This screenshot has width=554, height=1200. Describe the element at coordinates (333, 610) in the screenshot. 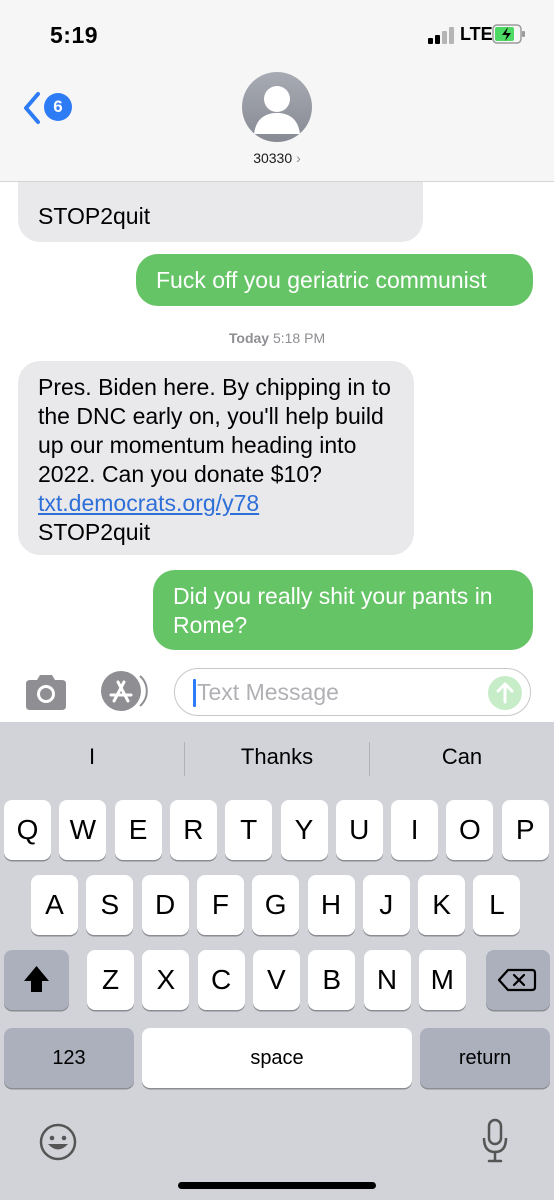

I see `message-text: Did you really shit your pants in Rome?` at that location.